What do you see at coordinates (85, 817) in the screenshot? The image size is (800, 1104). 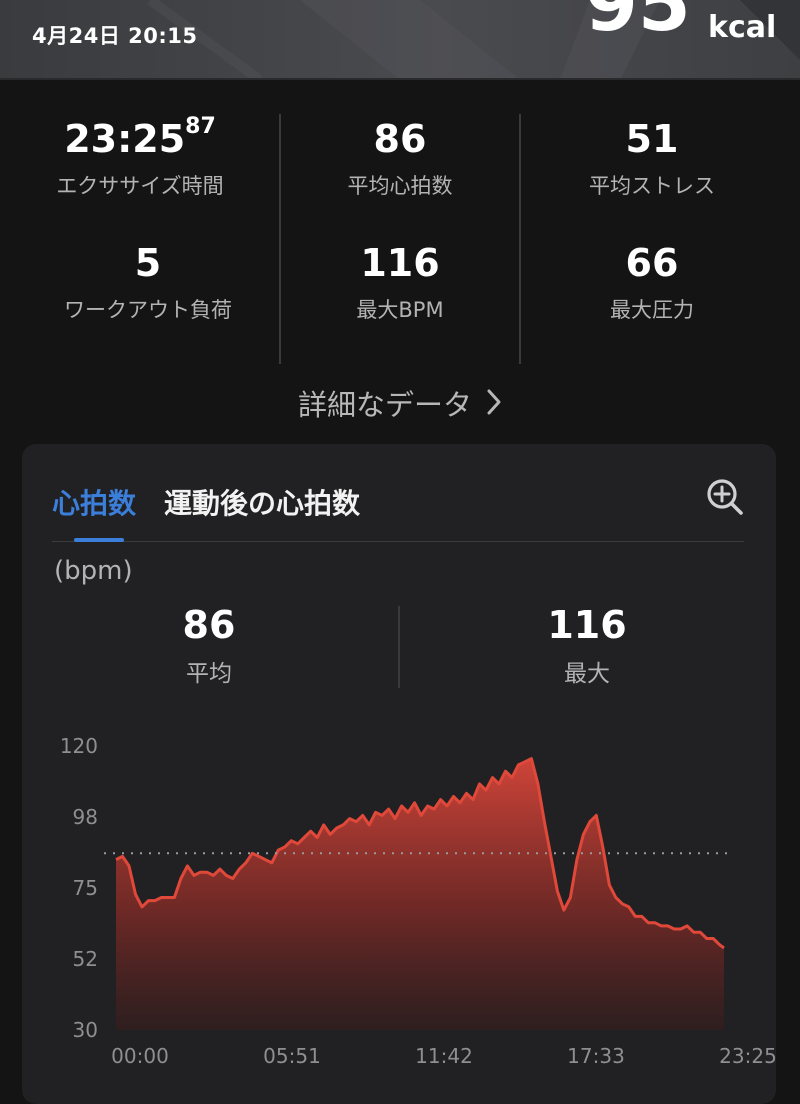 I see `y-tick-label: 98` at bounding box center [85, 817].